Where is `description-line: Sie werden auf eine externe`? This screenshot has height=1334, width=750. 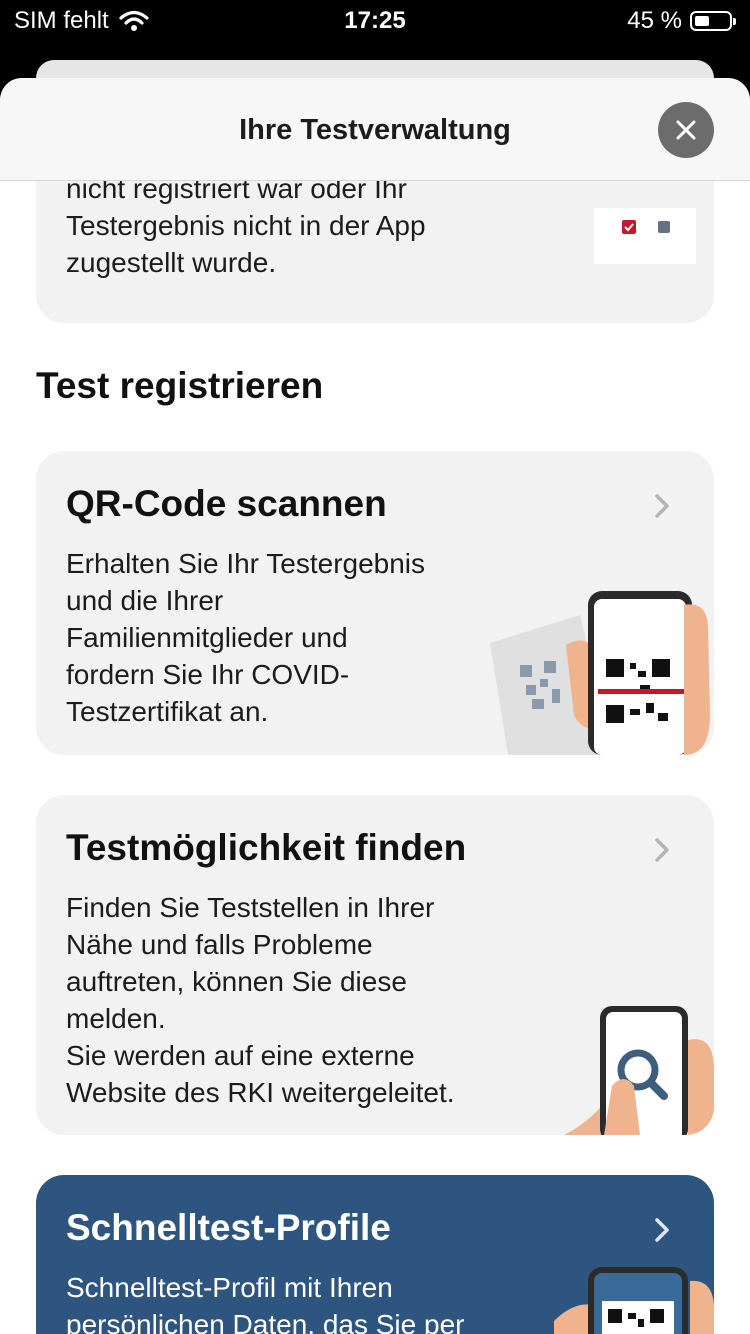 description-line: Sie werden auf eine externe is located at coordinates (240, 1055).